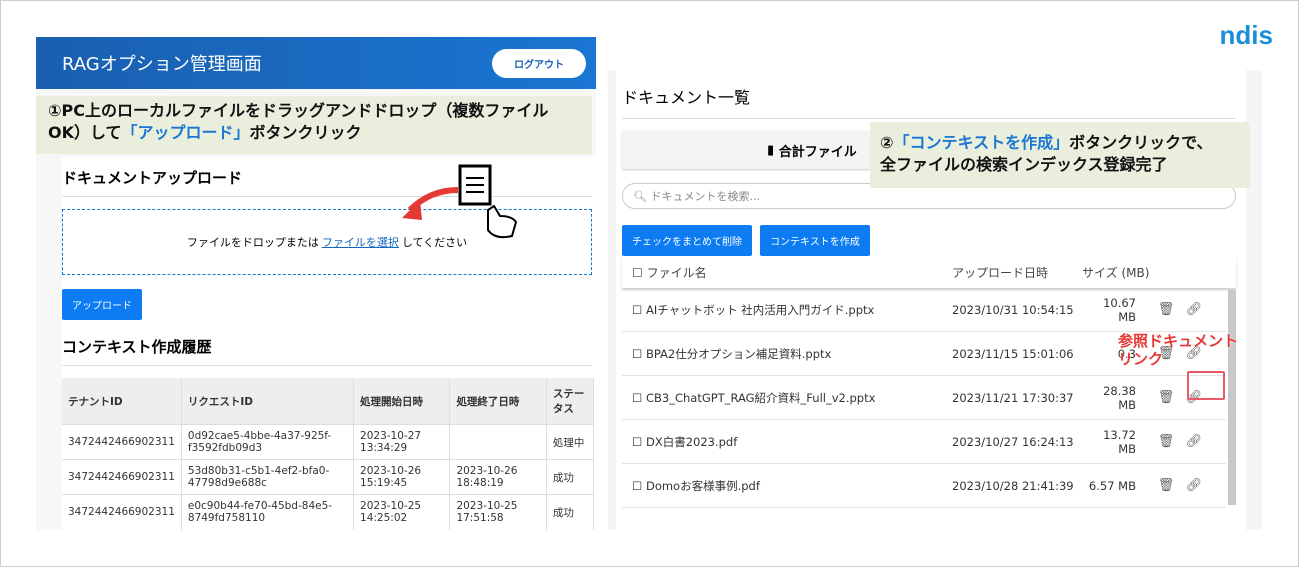 The height and width of the screenshot is (567, 1299). Describe the element at coordinates (162, 64) in the screenshot. I see `page-title: RAGオプション管理画面` at that location.